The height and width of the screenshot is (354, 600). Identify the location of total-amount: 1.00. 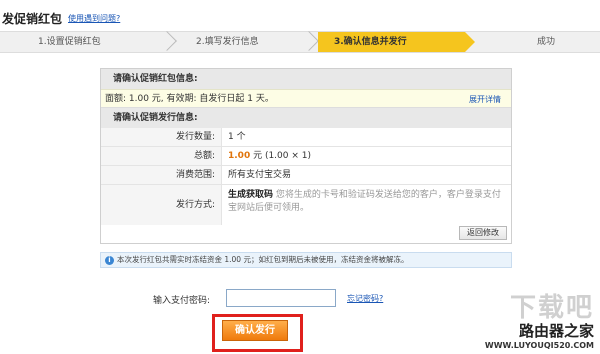
(239, 156).